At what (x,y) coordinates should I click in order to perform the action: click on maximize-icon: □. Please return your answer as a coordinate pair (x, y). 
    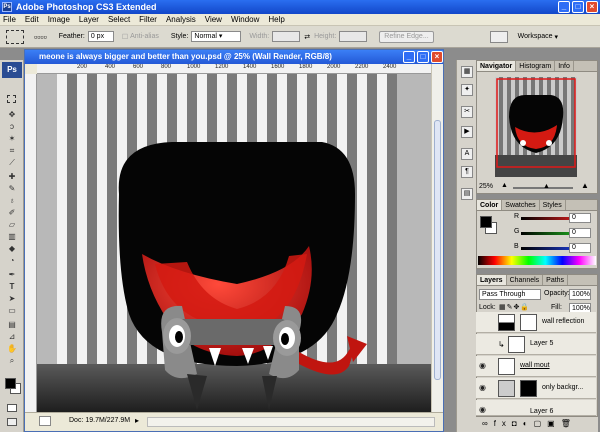
    Looking at the image, I should click on (578, 7).